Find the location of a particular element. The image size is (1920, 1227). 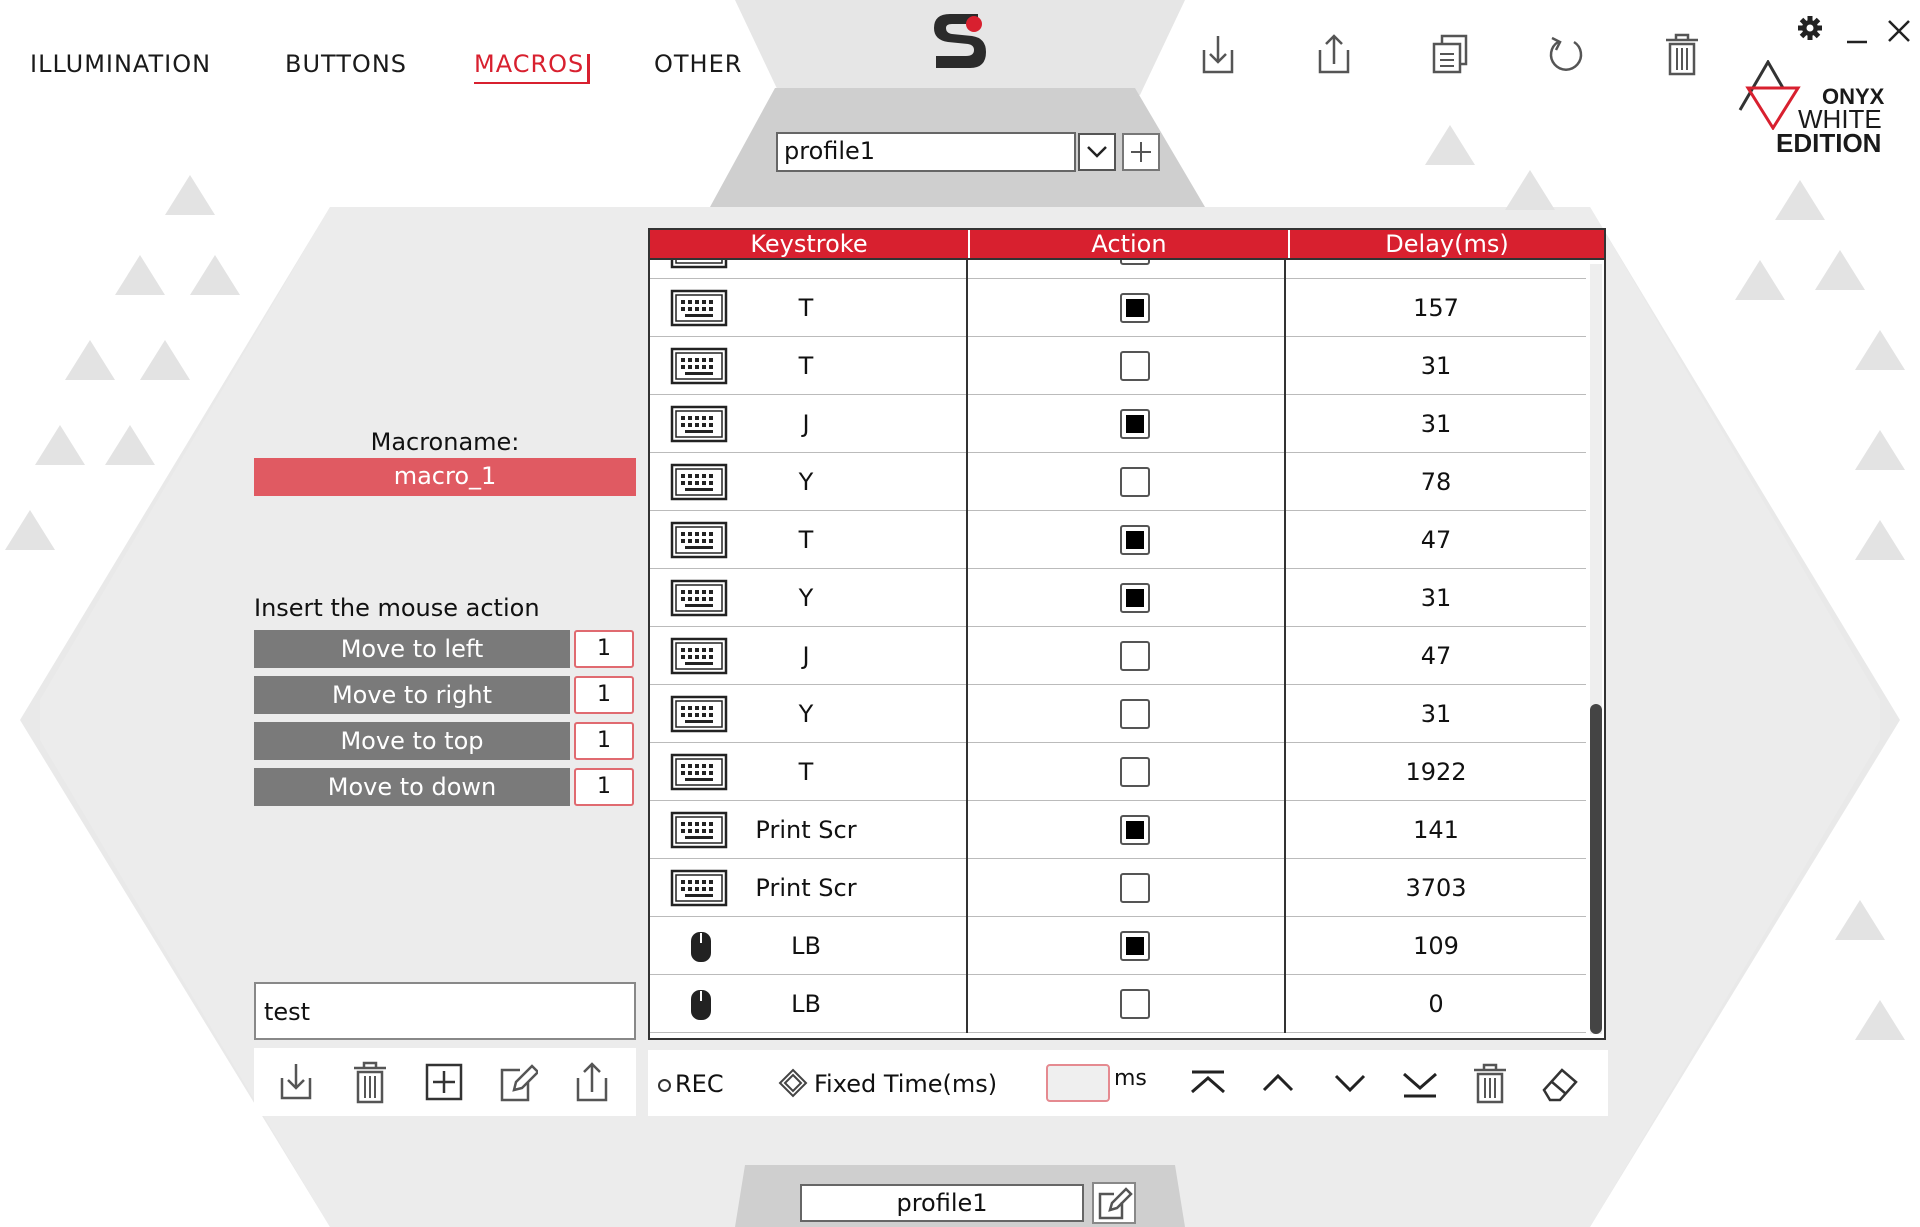

move-left-amount: 1 is located at coordinates (604, 649).